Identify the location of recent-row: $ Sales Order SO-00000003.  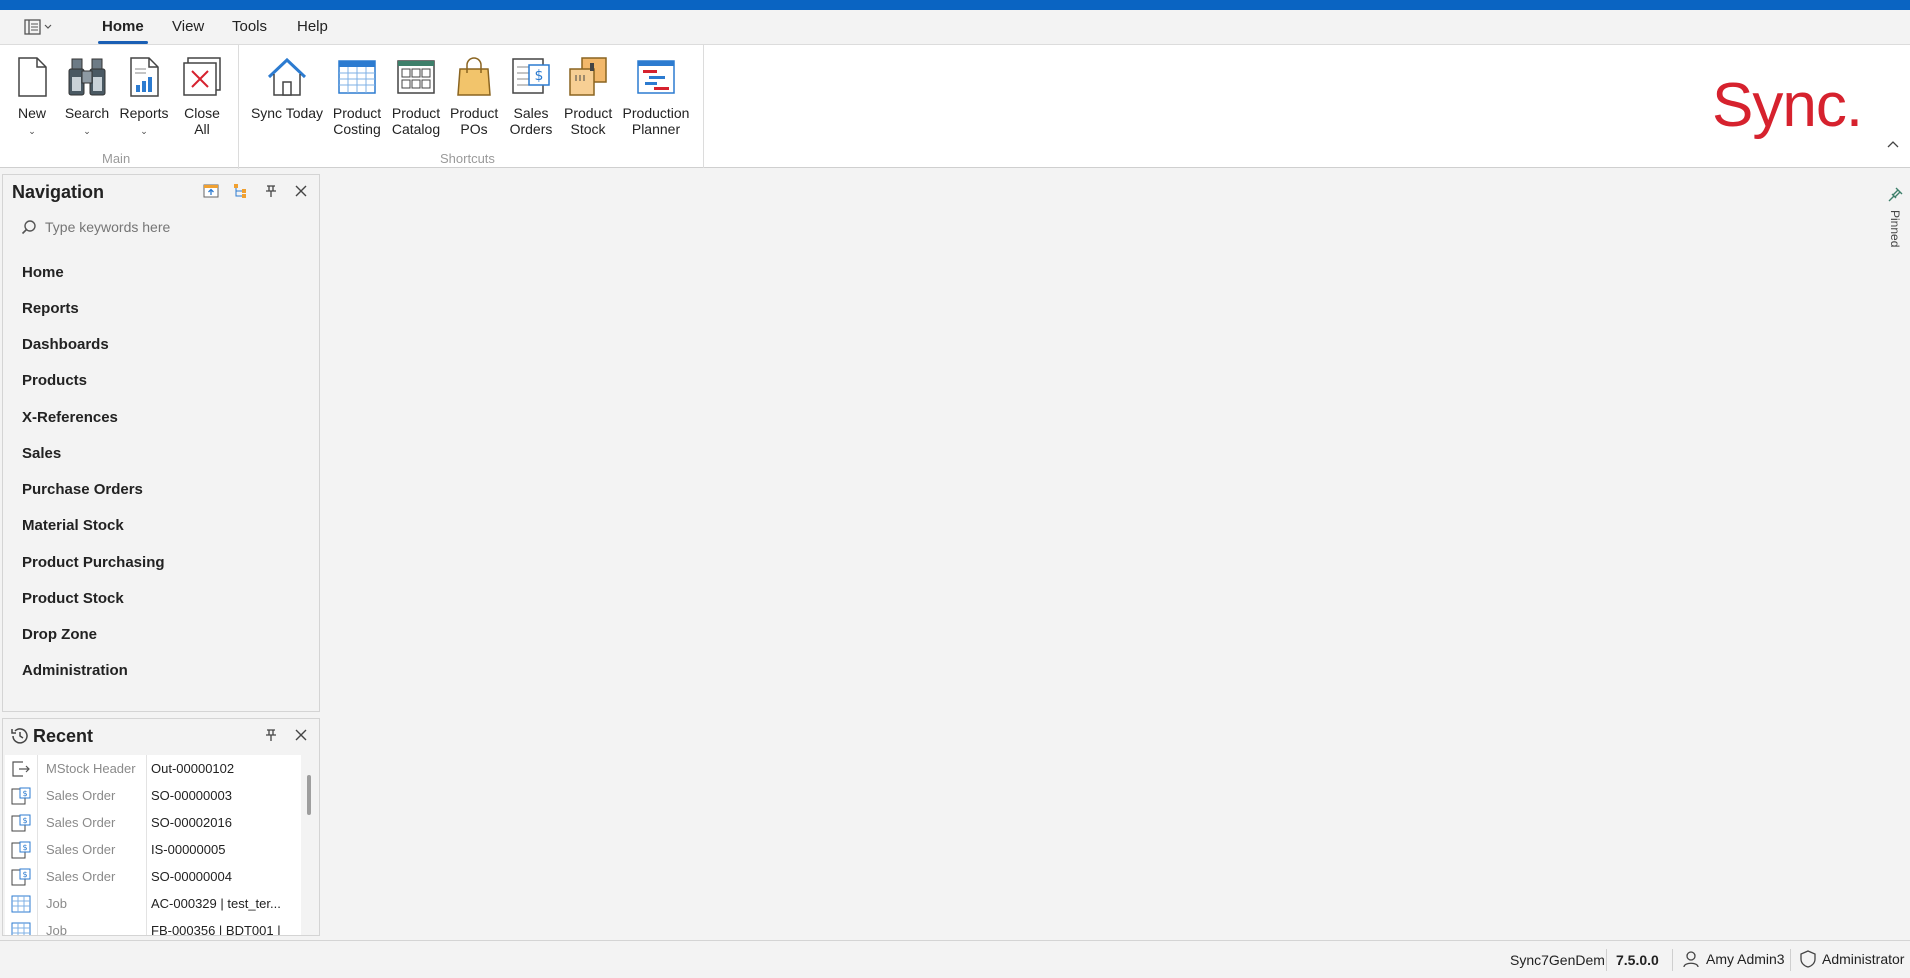
(153, 795).